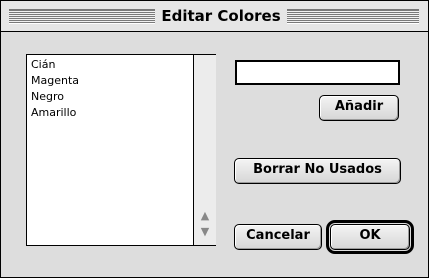 This screenshot has height=278, width=429. I want to click on vertical-scrollbar: ▲ ▼, so click(204, 150).